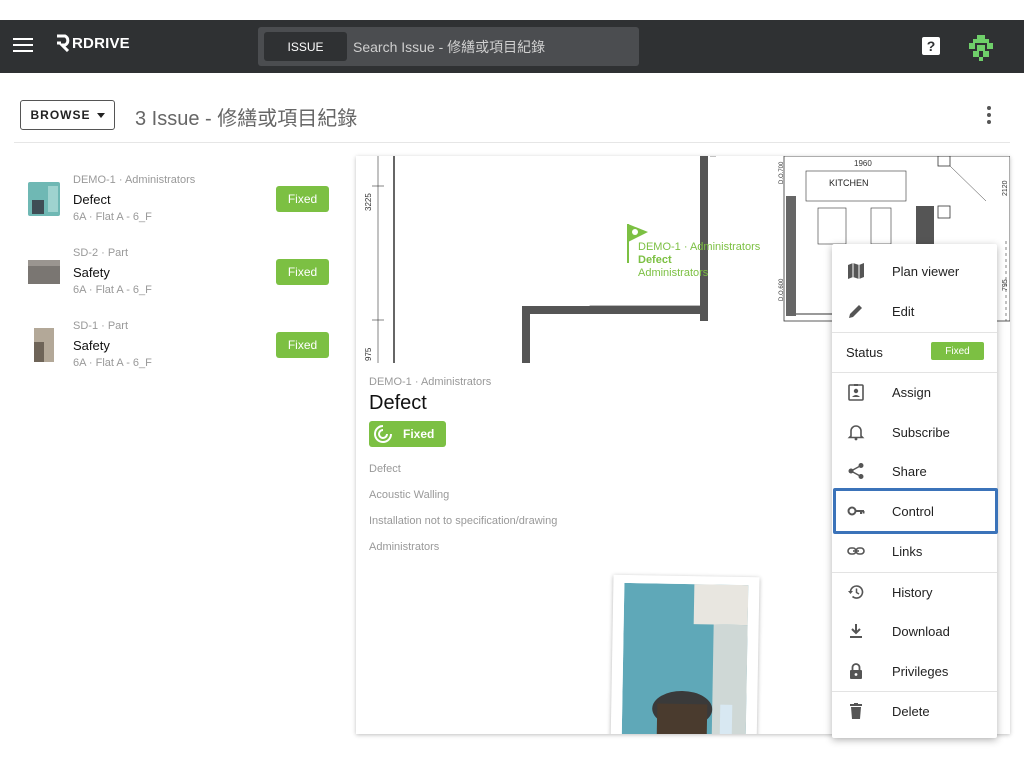  What do you see at coordinates (430, 382) in the screenshot?
I see `detail-meta: DEMO-1 · Administrators` at bounding box center [430, 382].